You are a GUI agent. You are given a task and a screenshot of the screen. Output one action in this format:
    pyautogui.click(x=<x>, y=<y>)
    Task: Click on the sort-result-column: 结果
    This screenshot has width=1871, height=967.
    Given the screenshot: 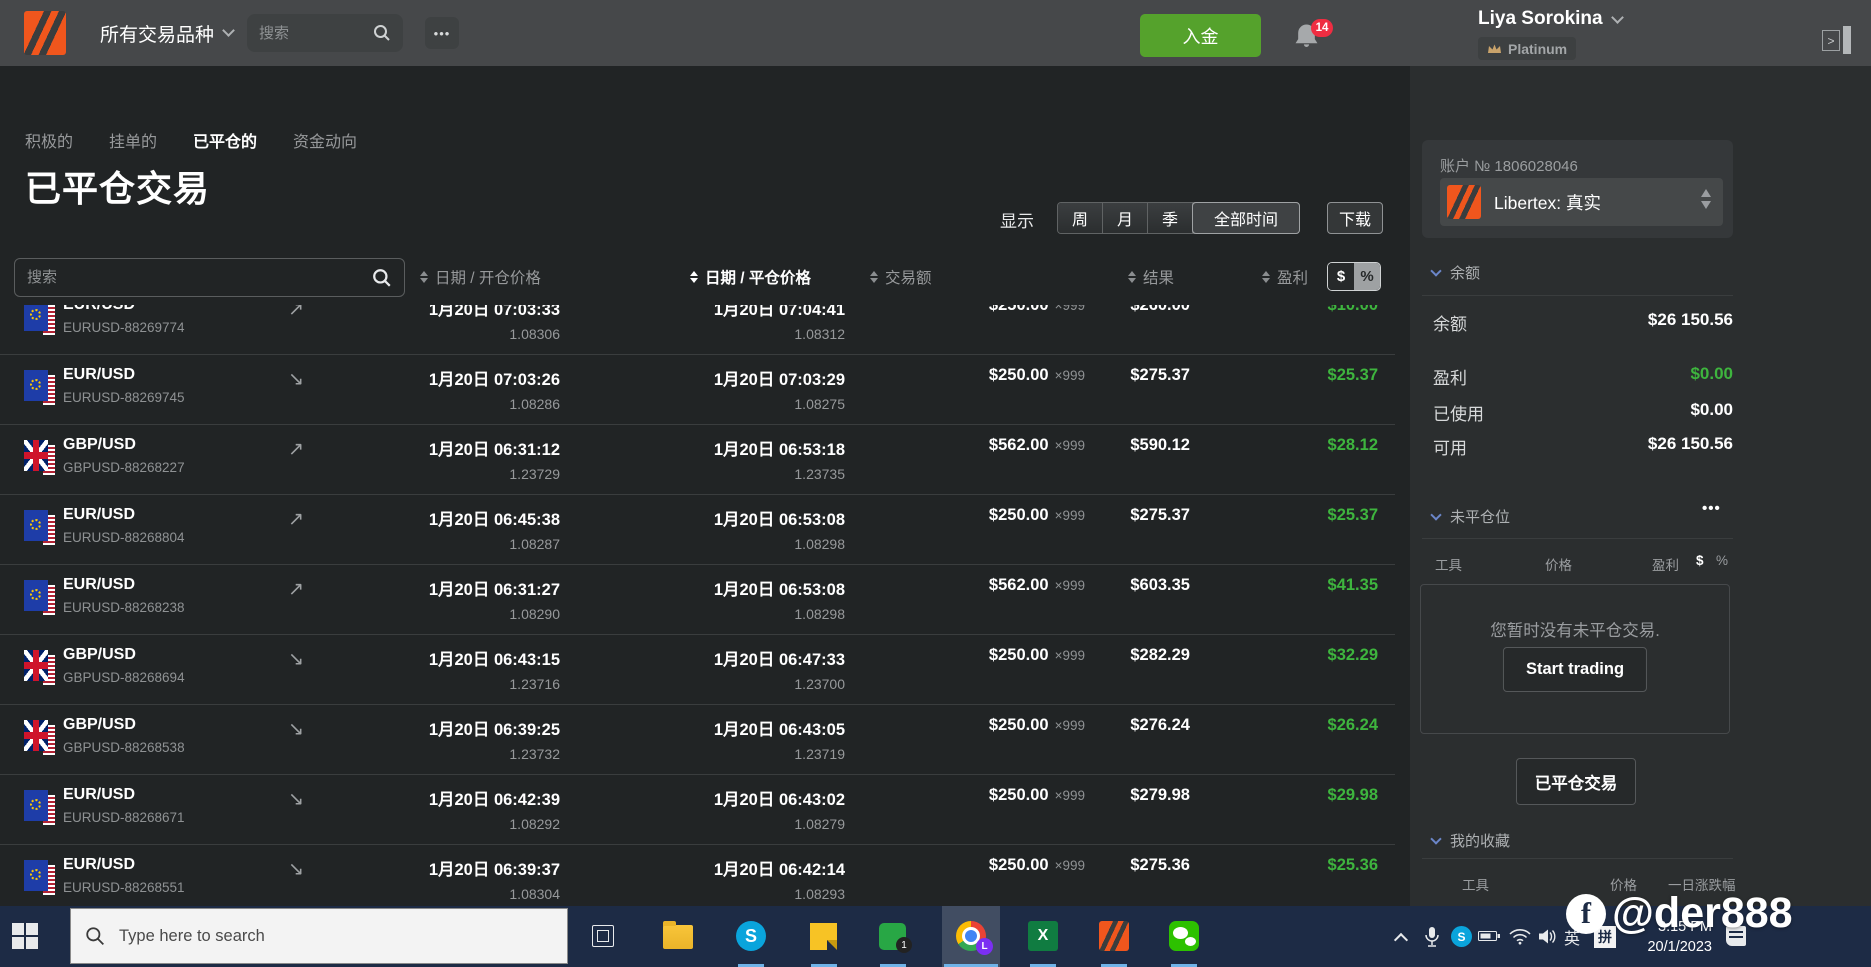 What is the action you would take?
    pyautogui.click(x=1151, y=277)
    